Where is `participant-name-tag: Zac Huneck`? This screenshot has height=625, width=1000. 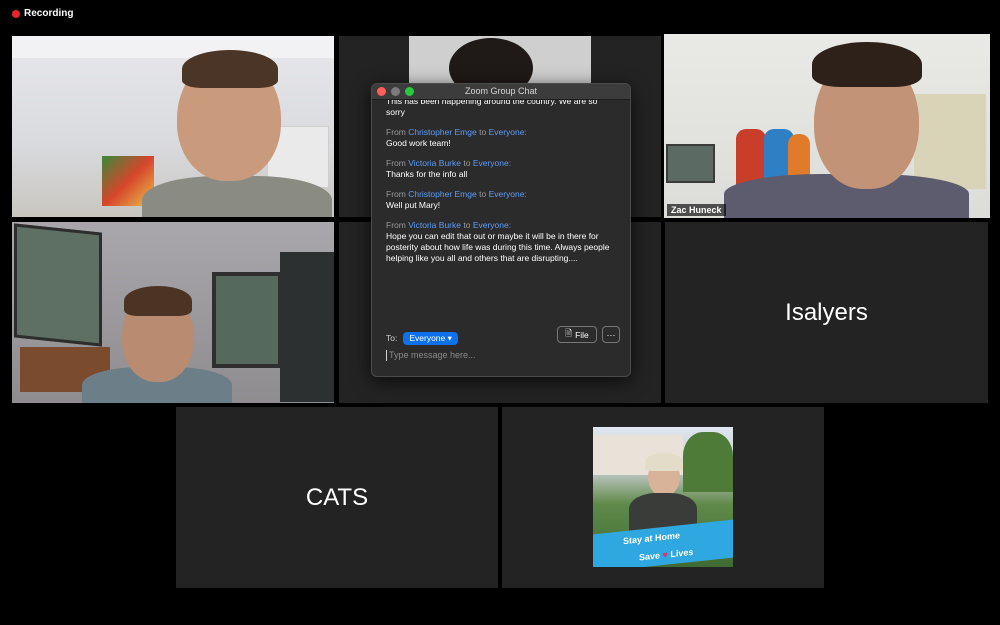
participant-name-tag: Zac Huneck is located at coordinates (696, 210).